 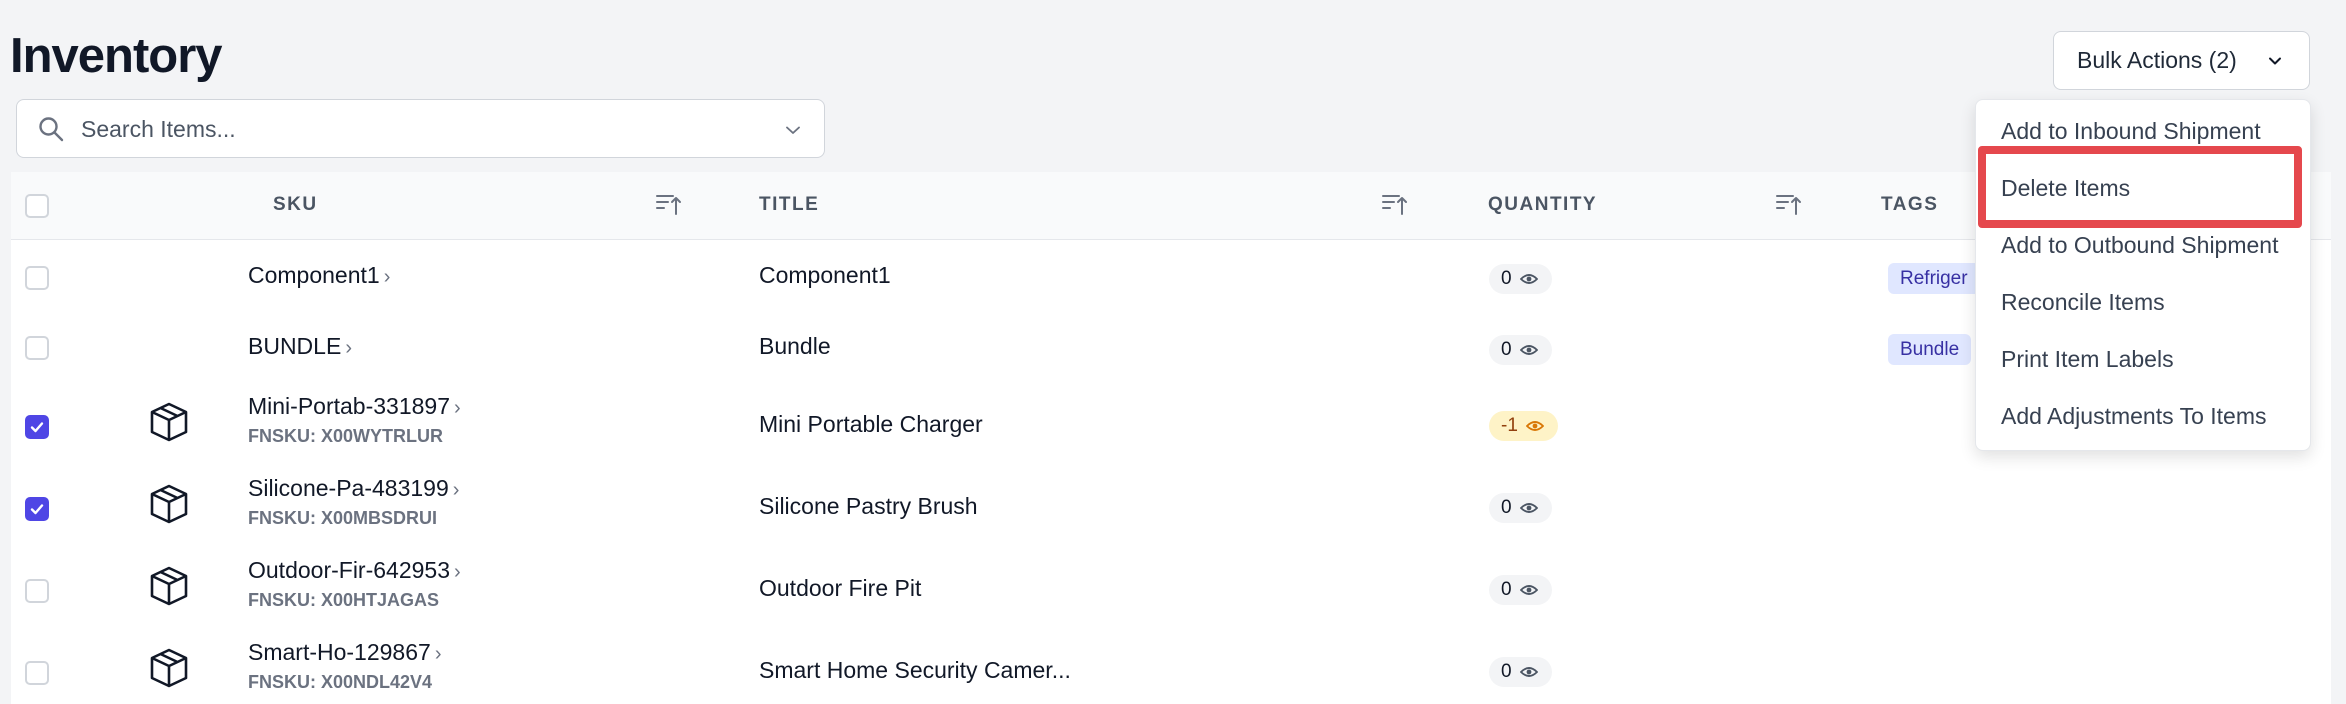 What do you see at coordinates (314, 275) in the screenshot?
I see `sku-text: Component1` at bounding box center [314, 275].